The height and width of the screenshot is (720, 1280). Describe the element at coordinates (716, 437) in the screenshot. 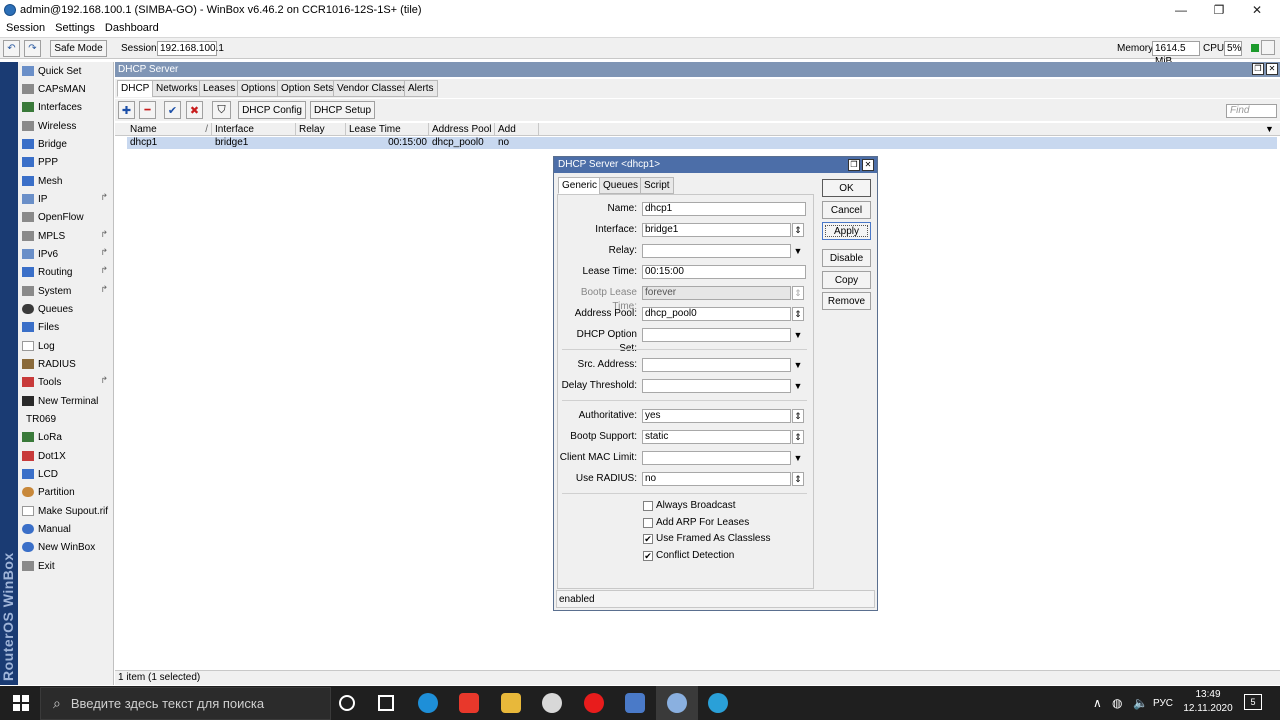

I see `bootp-support-select: static` at that location.